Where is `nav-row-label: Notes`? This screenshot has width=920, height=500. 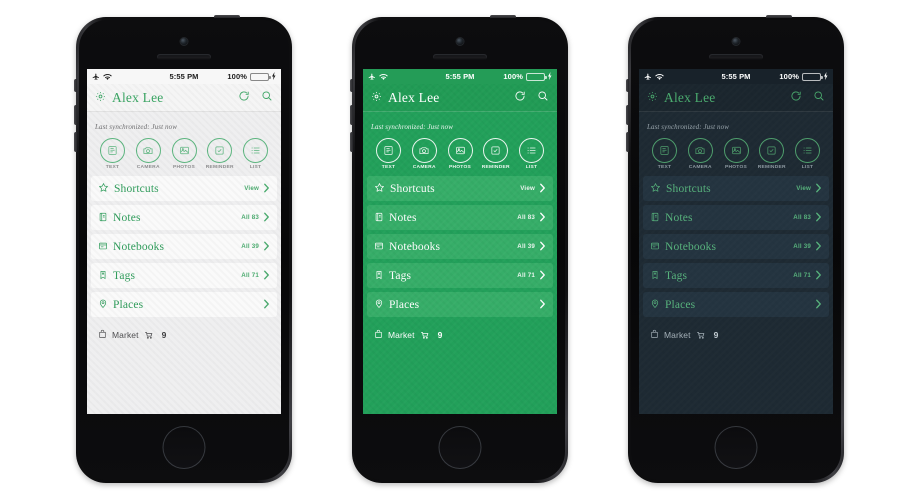 nav-row-label: Notes is located at coordinates (127, 217).